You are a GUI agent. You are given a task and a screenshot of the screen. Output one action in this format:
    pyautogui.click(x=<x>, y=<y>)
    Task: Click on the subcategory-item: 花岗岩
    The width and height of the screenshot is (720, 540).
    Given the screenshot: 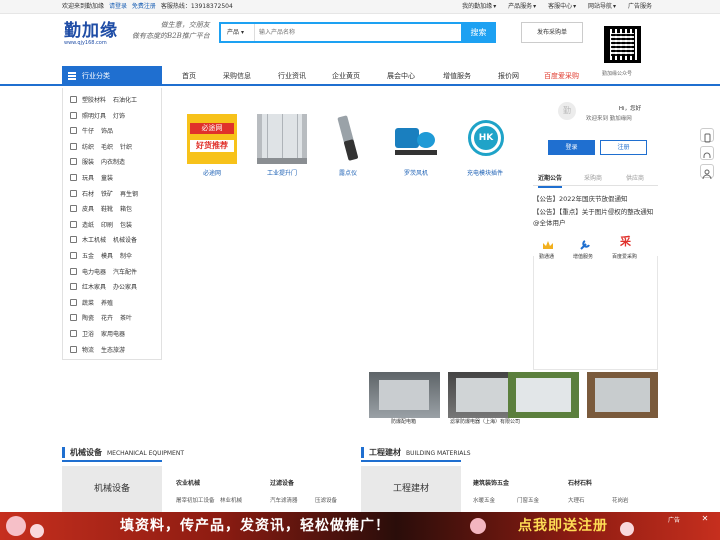 What is the action you would take?
    pyautogui.click(x=620, y=500)
    